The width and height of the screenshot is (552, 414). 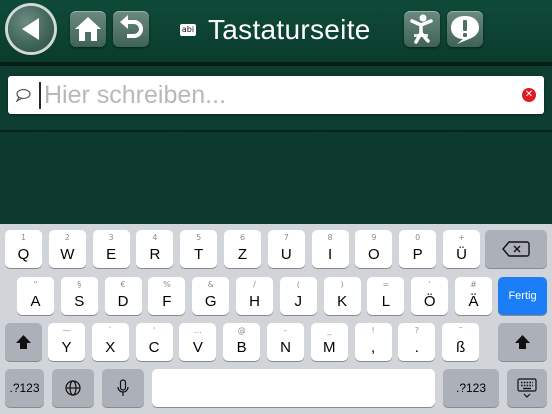 What do you see at coordinates (386, 284) in the screenshot?
I see `key-hint: =` at bounding box center [386, 284].